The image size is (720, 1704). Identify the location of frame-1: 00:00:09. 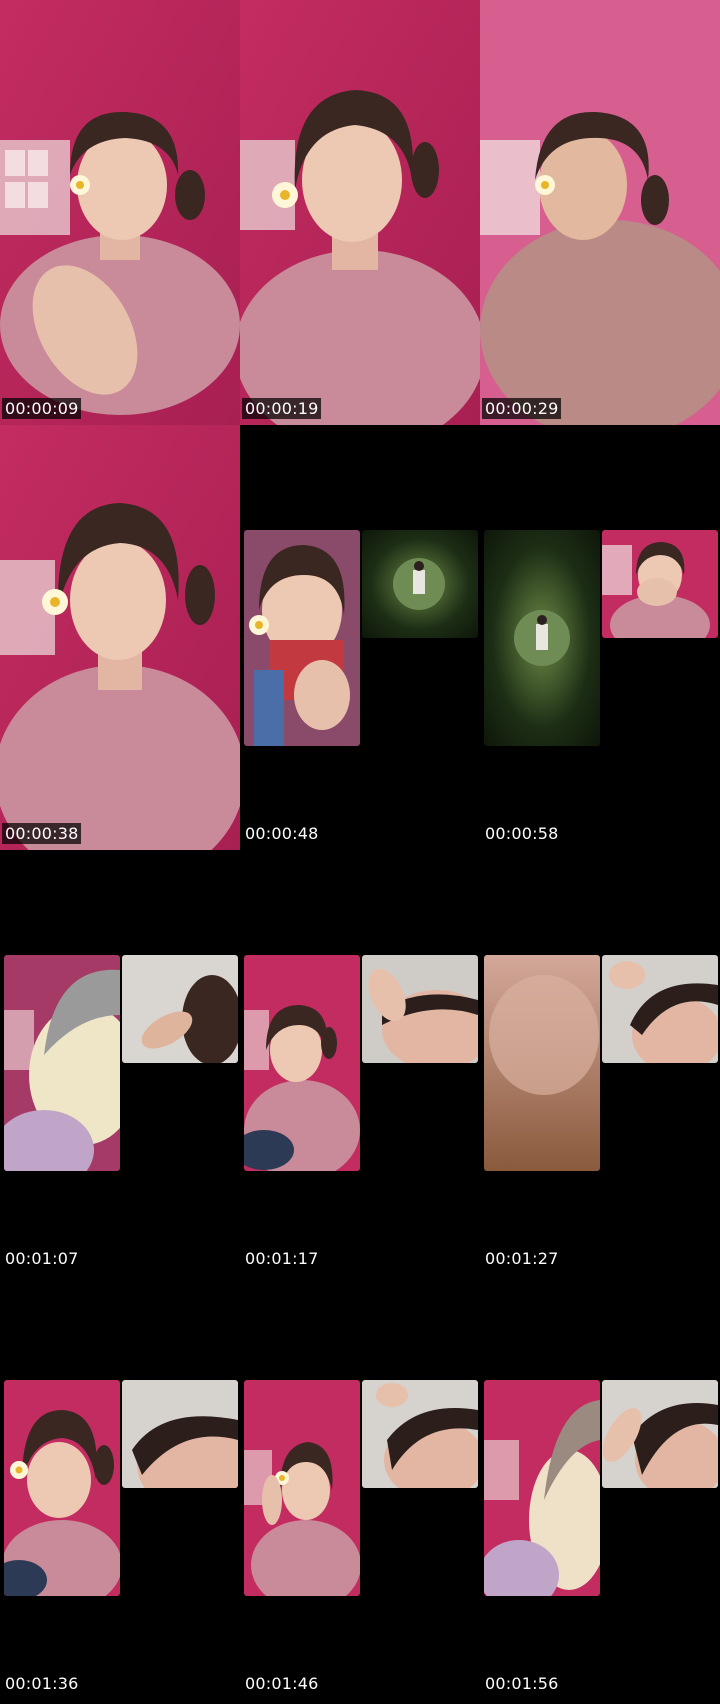
(120, 212).